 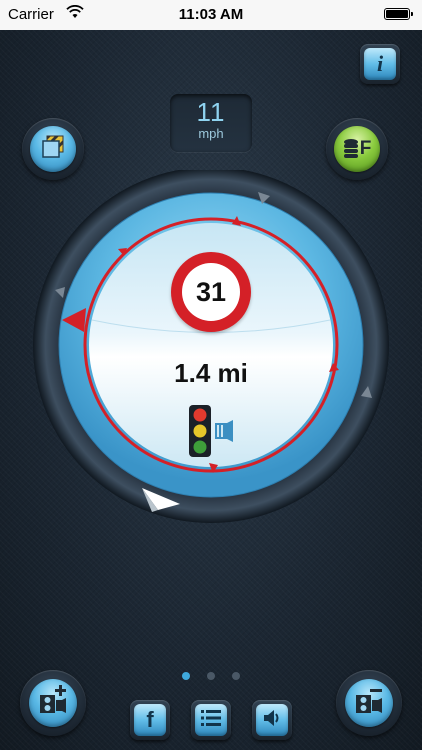 What do you see at coordinates (211, 133) in the screenshot?
I see `speed-unit: mph` at bounding box center [211, 133].